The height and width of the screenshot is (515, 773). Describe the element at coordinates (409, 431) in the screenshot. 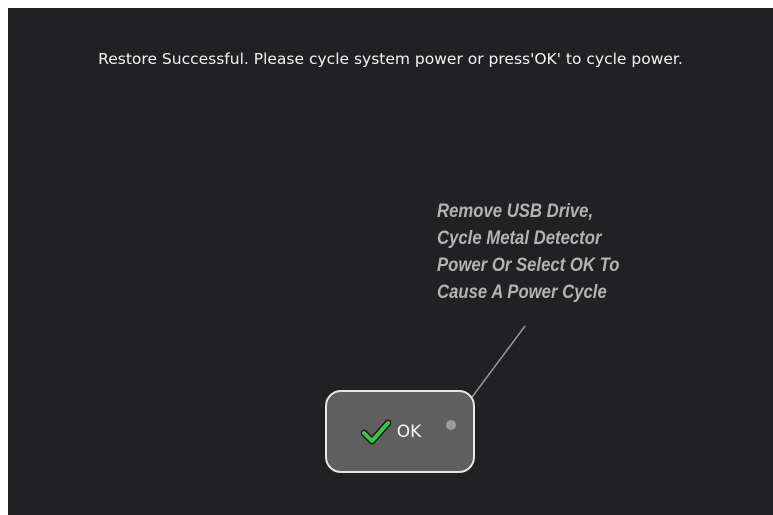

I see `ok-button-label: OK` at that location.